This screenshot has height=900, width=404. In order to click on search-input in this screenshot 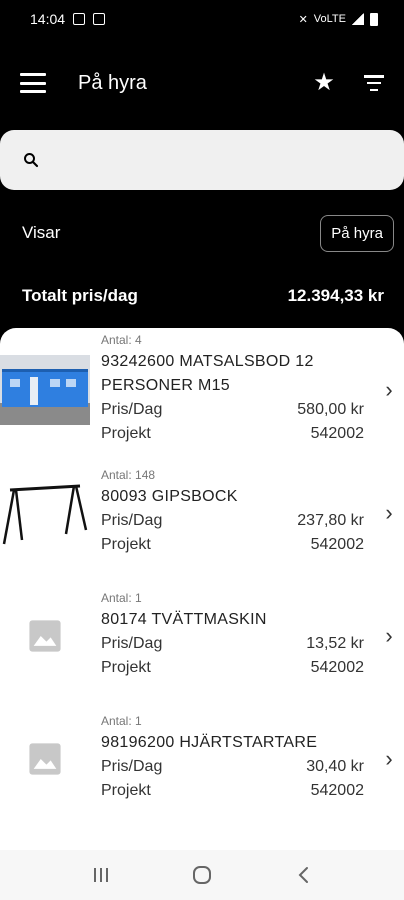, I will do `click(228, 160)`.